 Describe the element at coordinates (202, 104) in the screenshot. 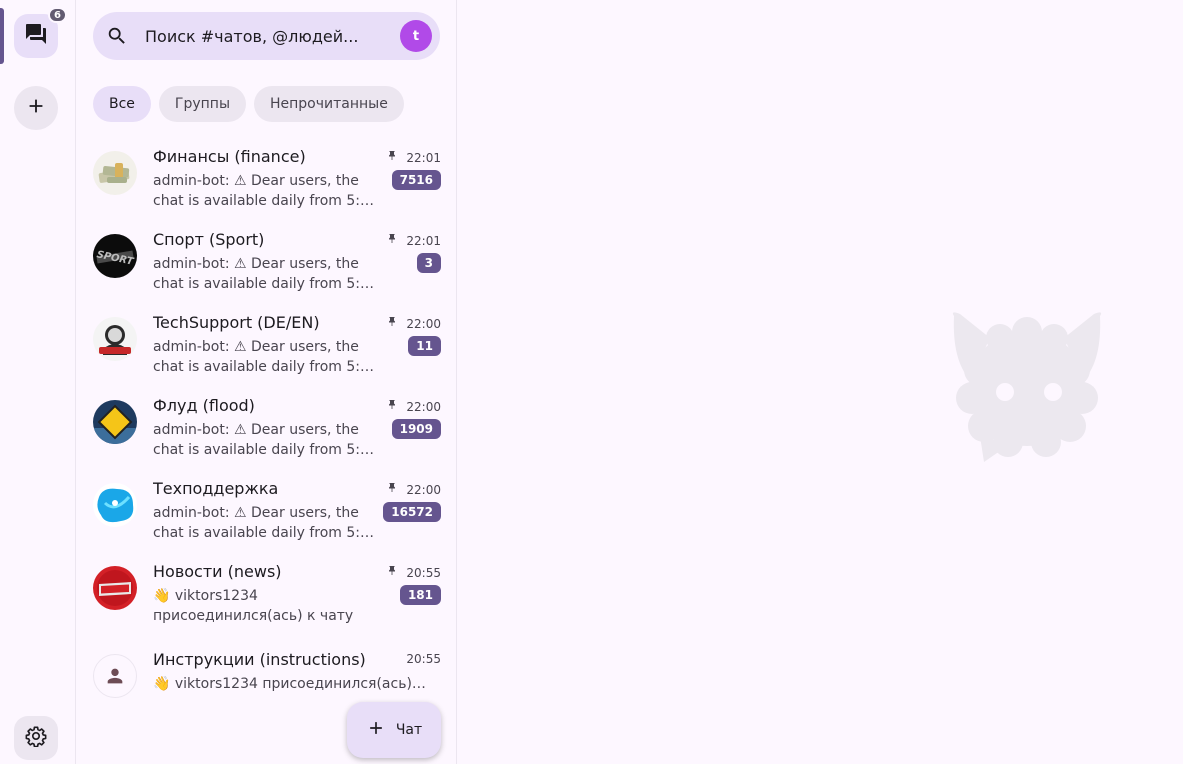

I see `filter-chip-groups: Группы` at that location.